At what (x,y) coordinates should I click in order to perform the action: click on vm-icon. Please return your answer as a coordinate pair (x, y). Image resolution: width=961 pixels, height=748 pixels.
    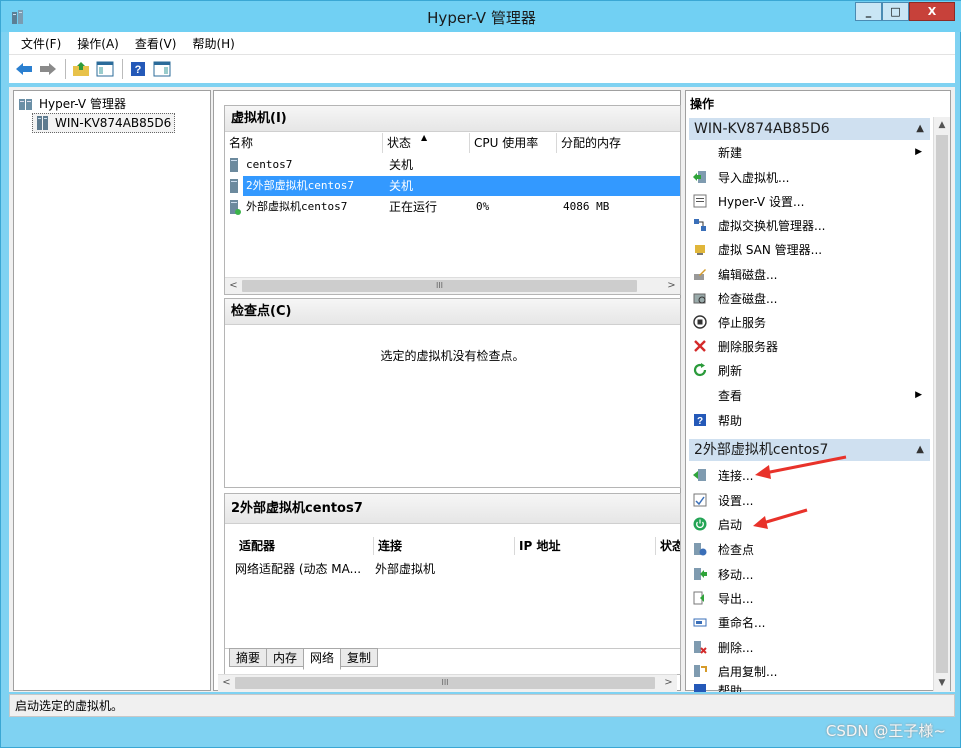
    Looking at the image, I should click on (234, 186).